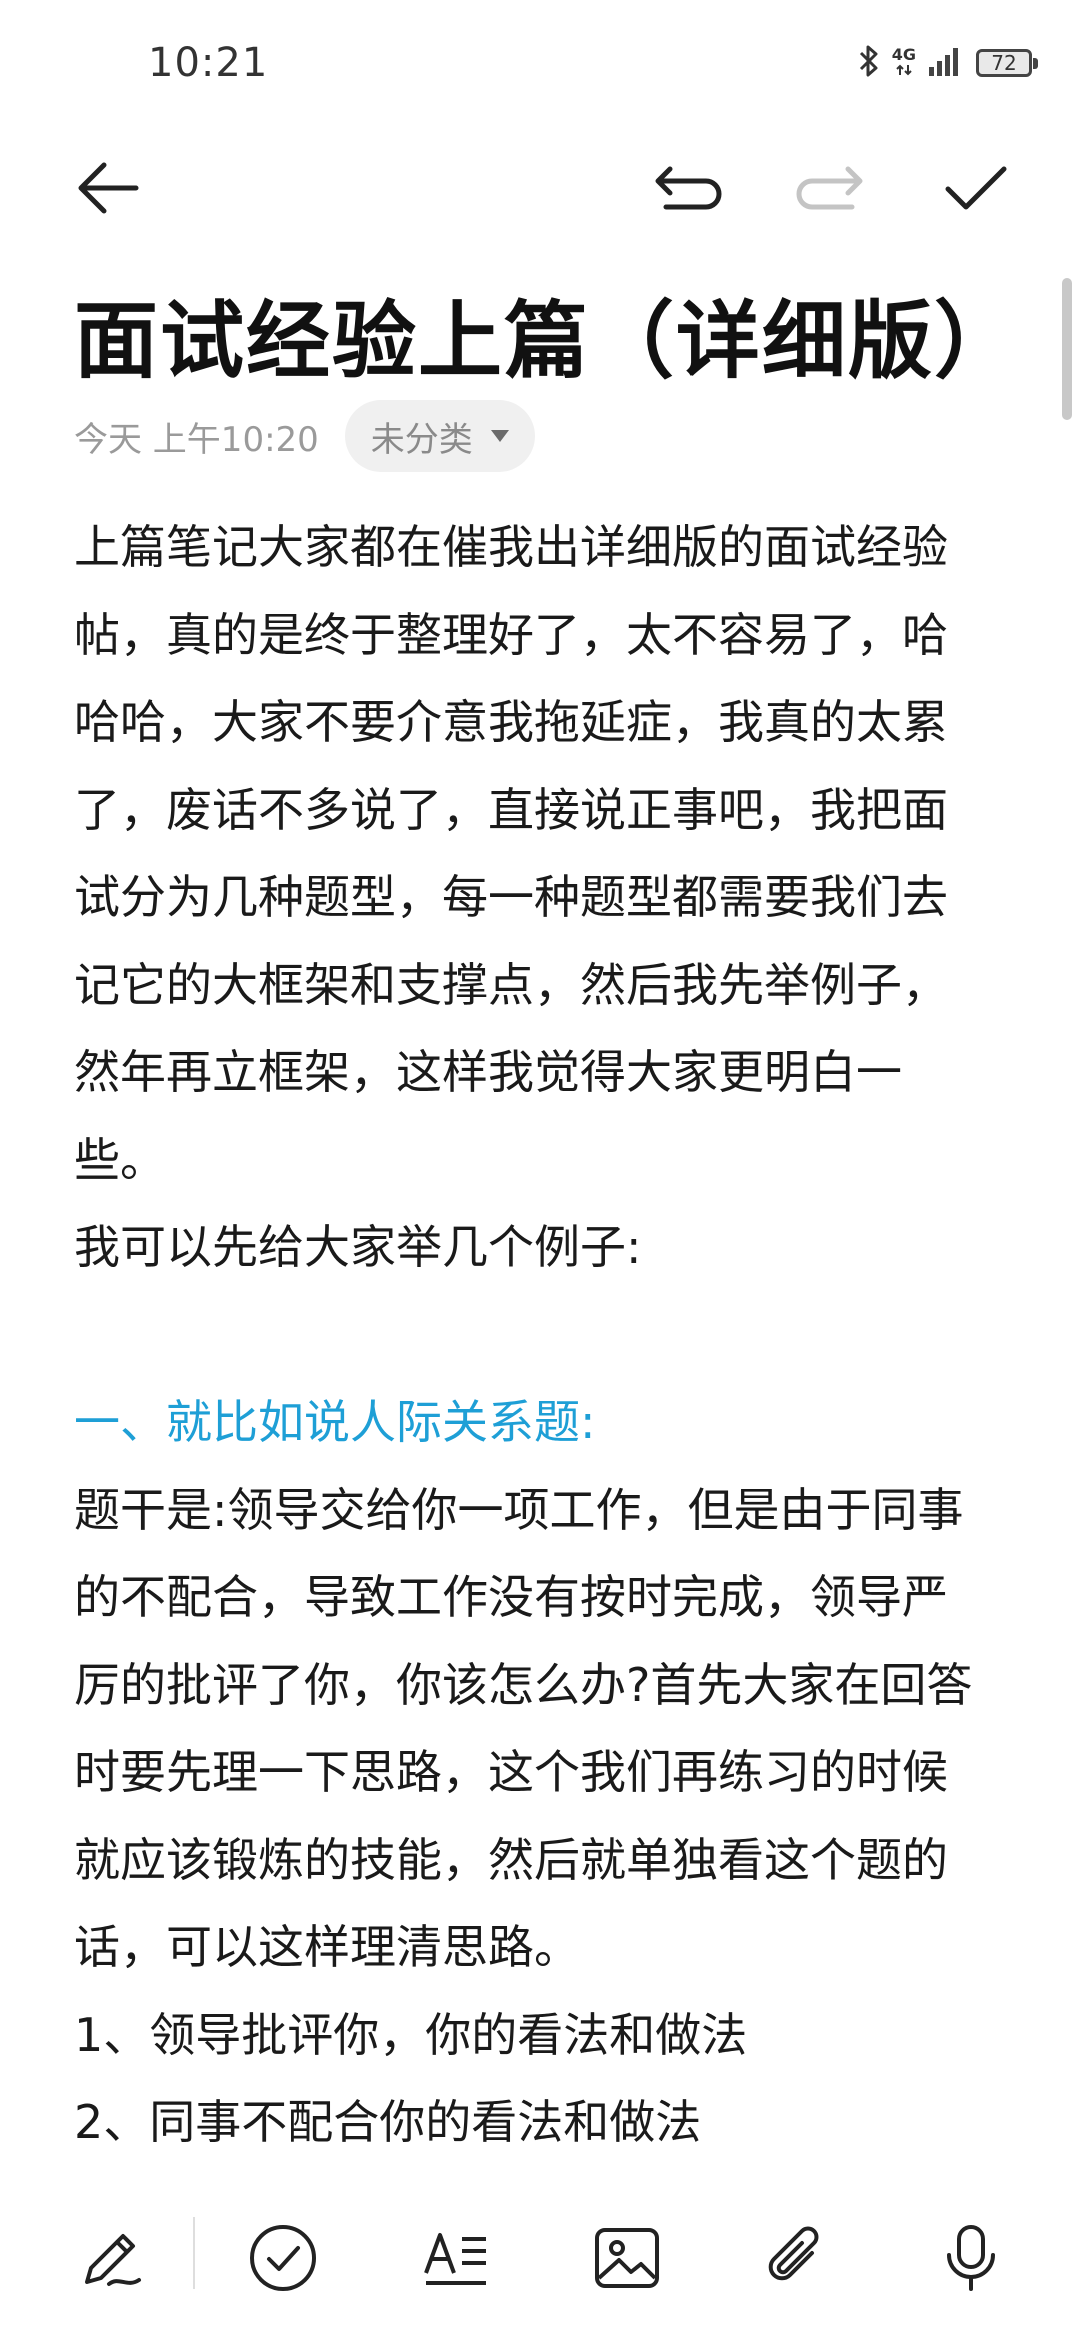  What do you see at coordinates (335, 1422) in the screenshot?
I see `section-heading: 一、就比如说人际关系题:` at bounding box center [335, 1422].